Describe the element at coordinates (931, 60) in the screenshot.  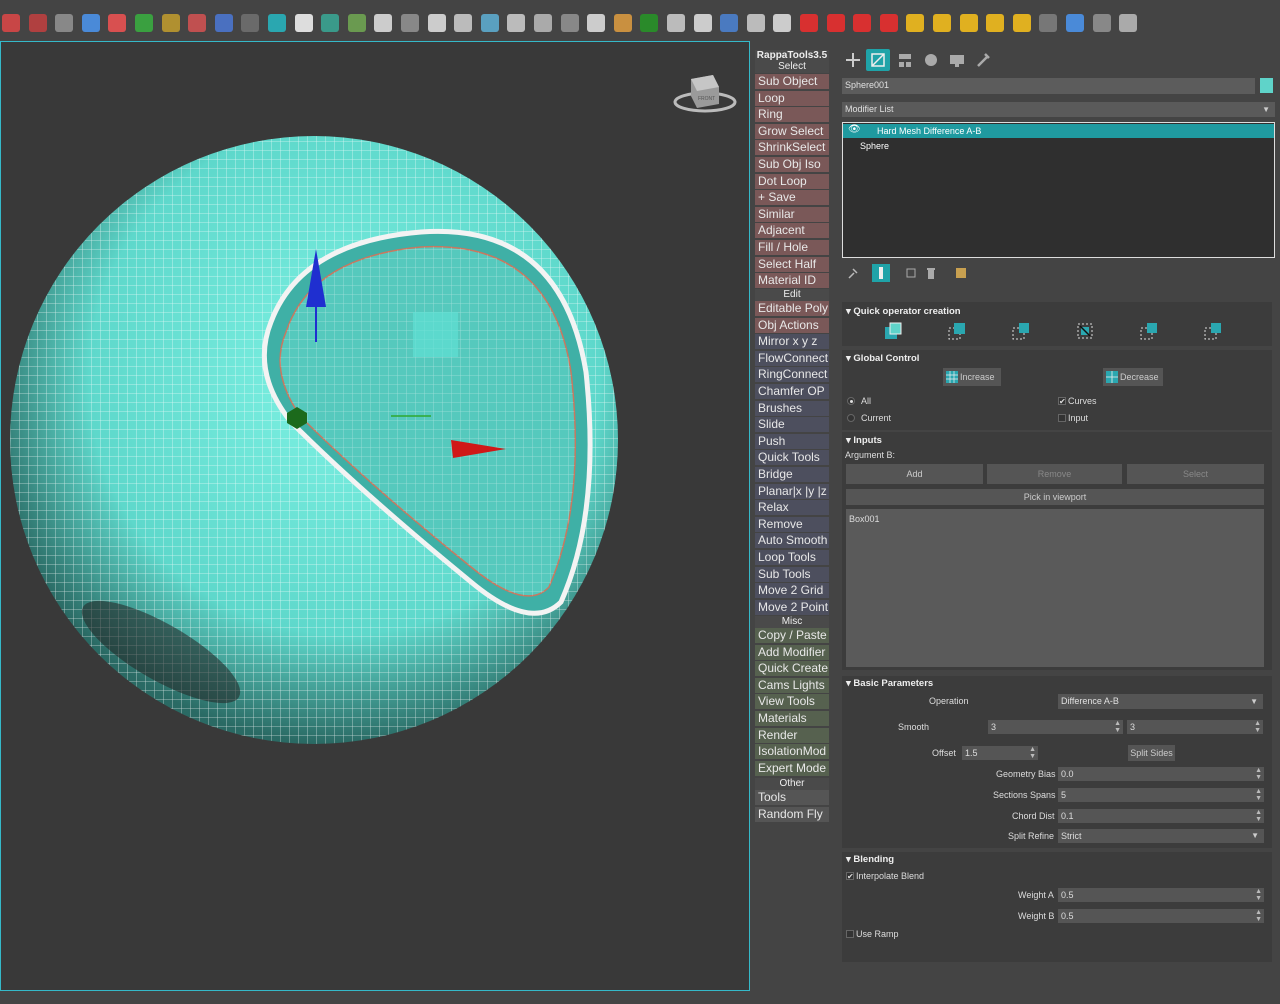
I see `motion-tab-icon` at that location.